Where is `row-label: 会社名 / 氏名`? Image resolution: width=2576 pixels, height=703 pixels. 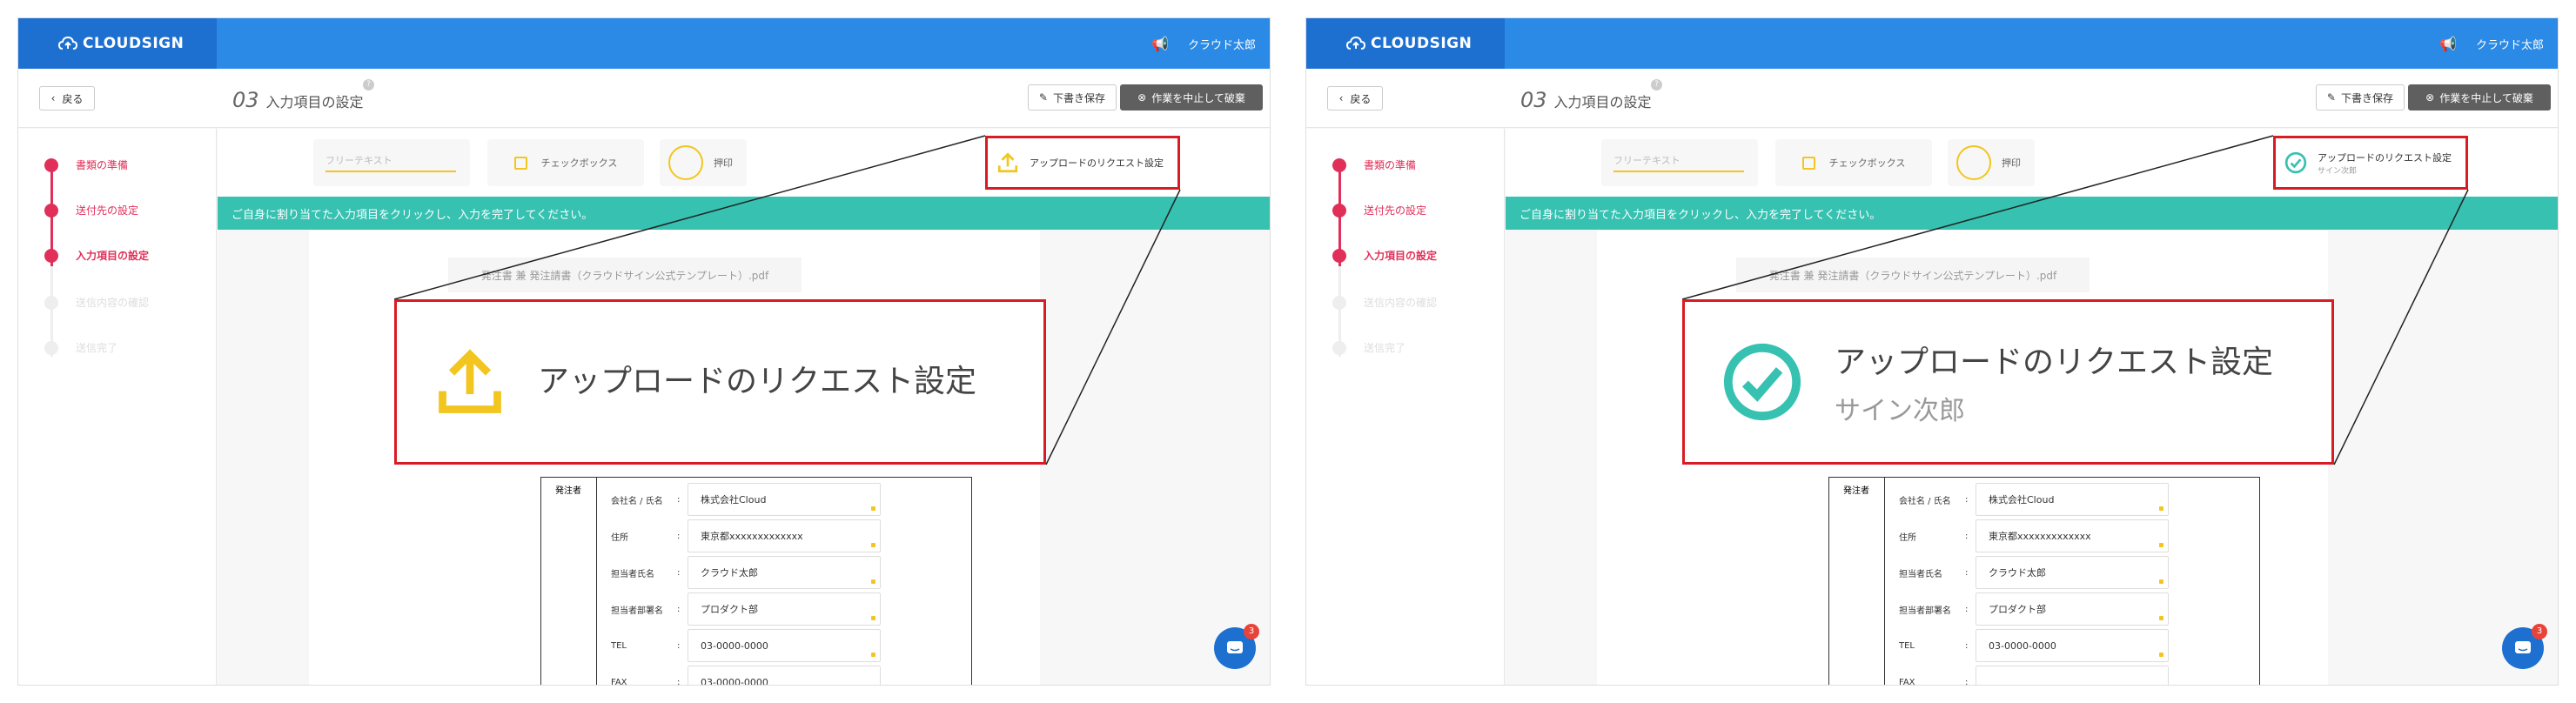 row-label: 会社名 / 氏名 is located at coordinates (1925, 501).